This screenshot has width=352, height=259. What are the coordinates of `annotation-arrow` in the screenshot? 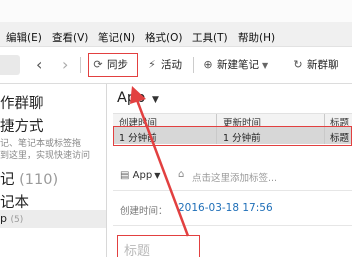 It's located at (160, 161).